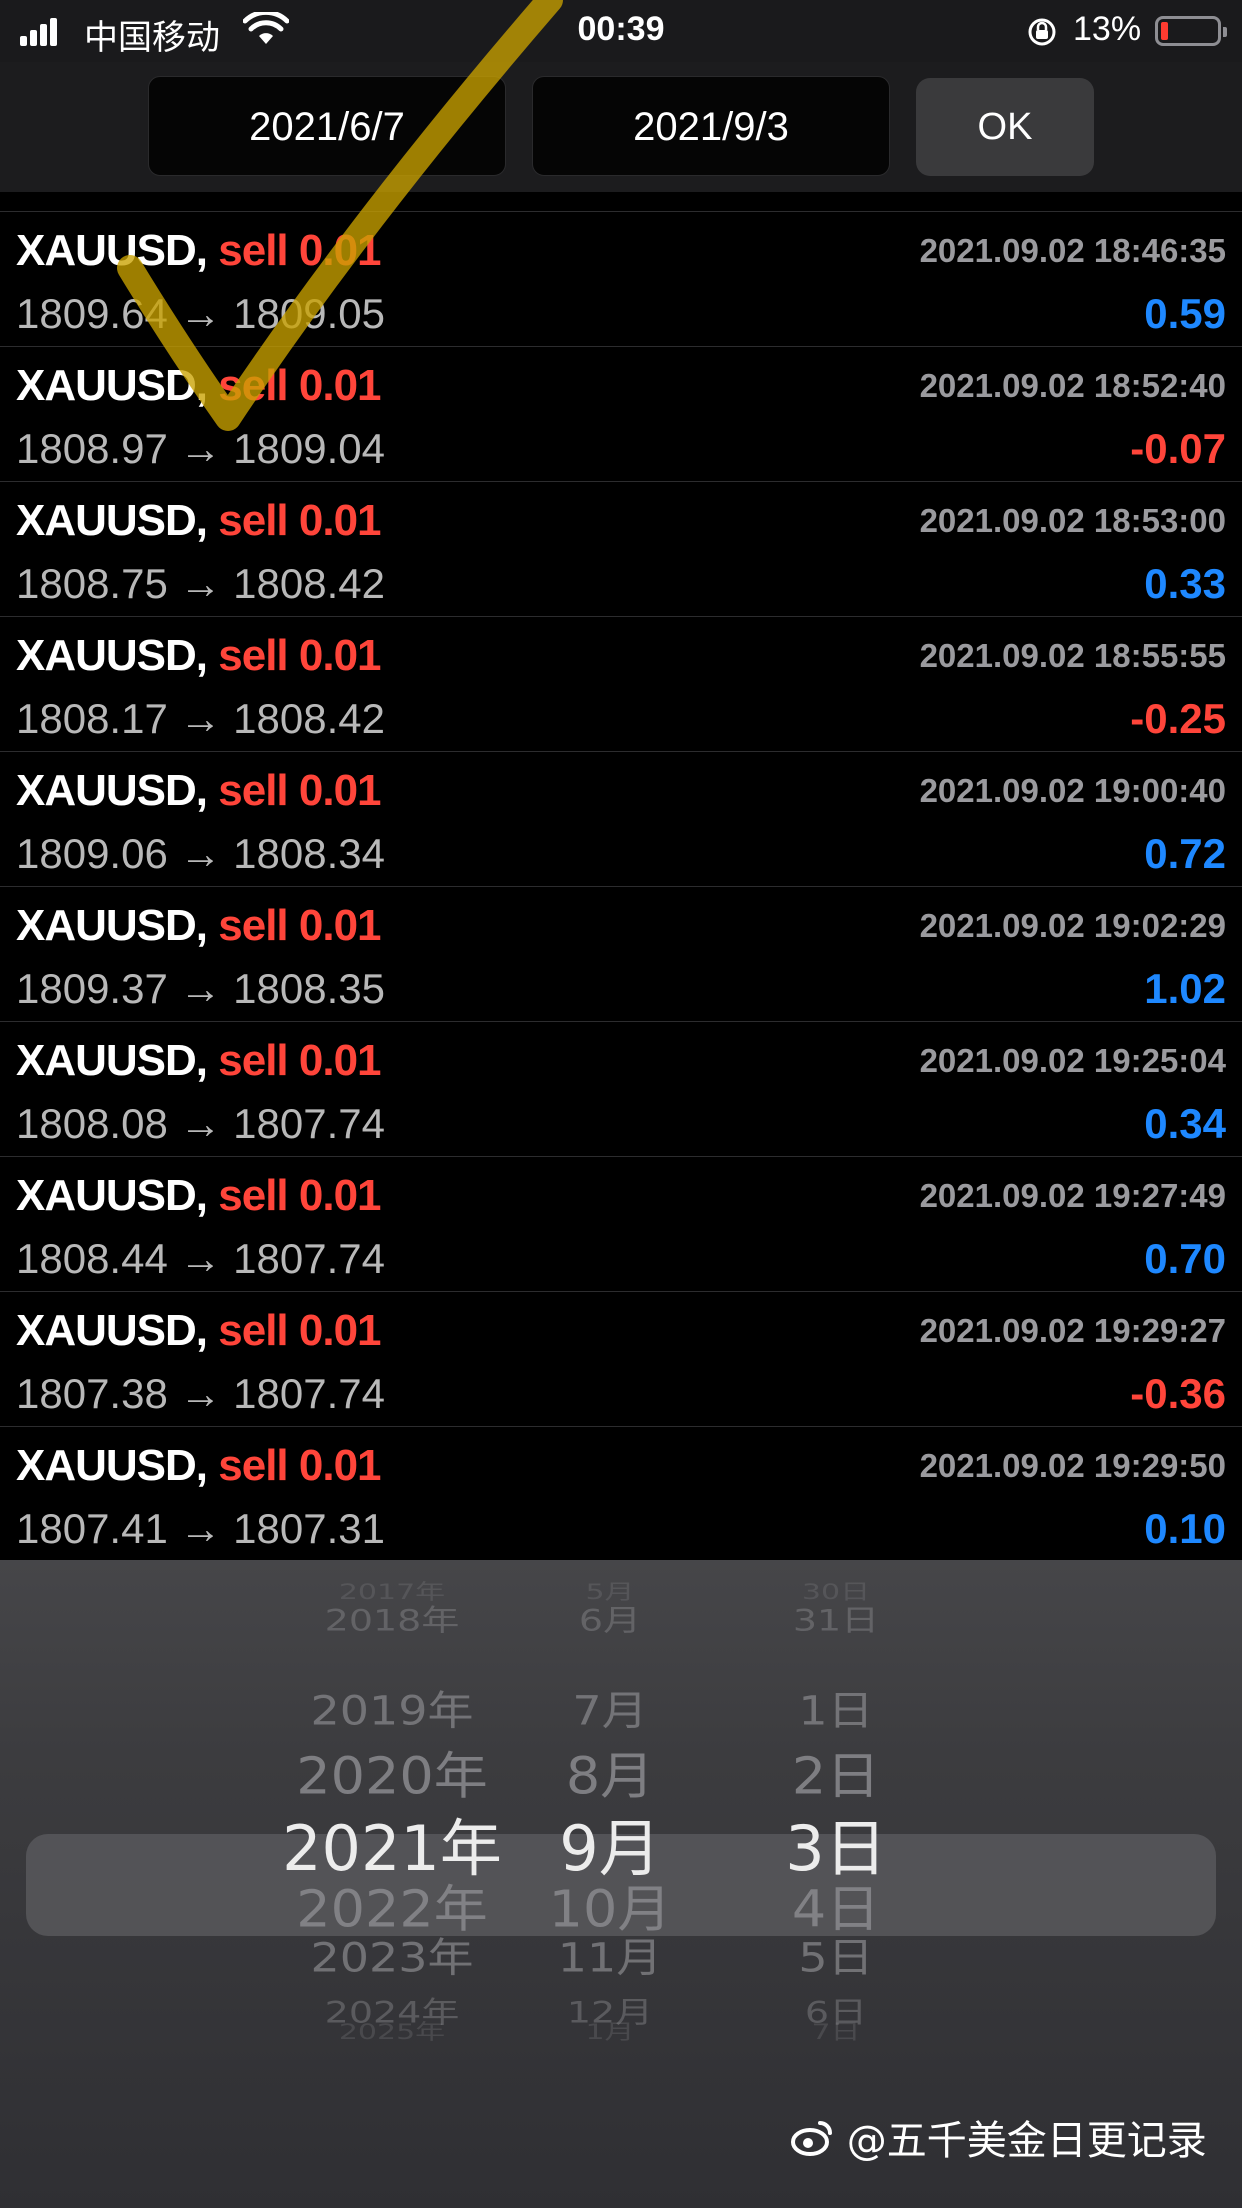  Describe the element at coordinates (1178, 448) in the screenshot. I see `trade-profit: -0.07` at that location.